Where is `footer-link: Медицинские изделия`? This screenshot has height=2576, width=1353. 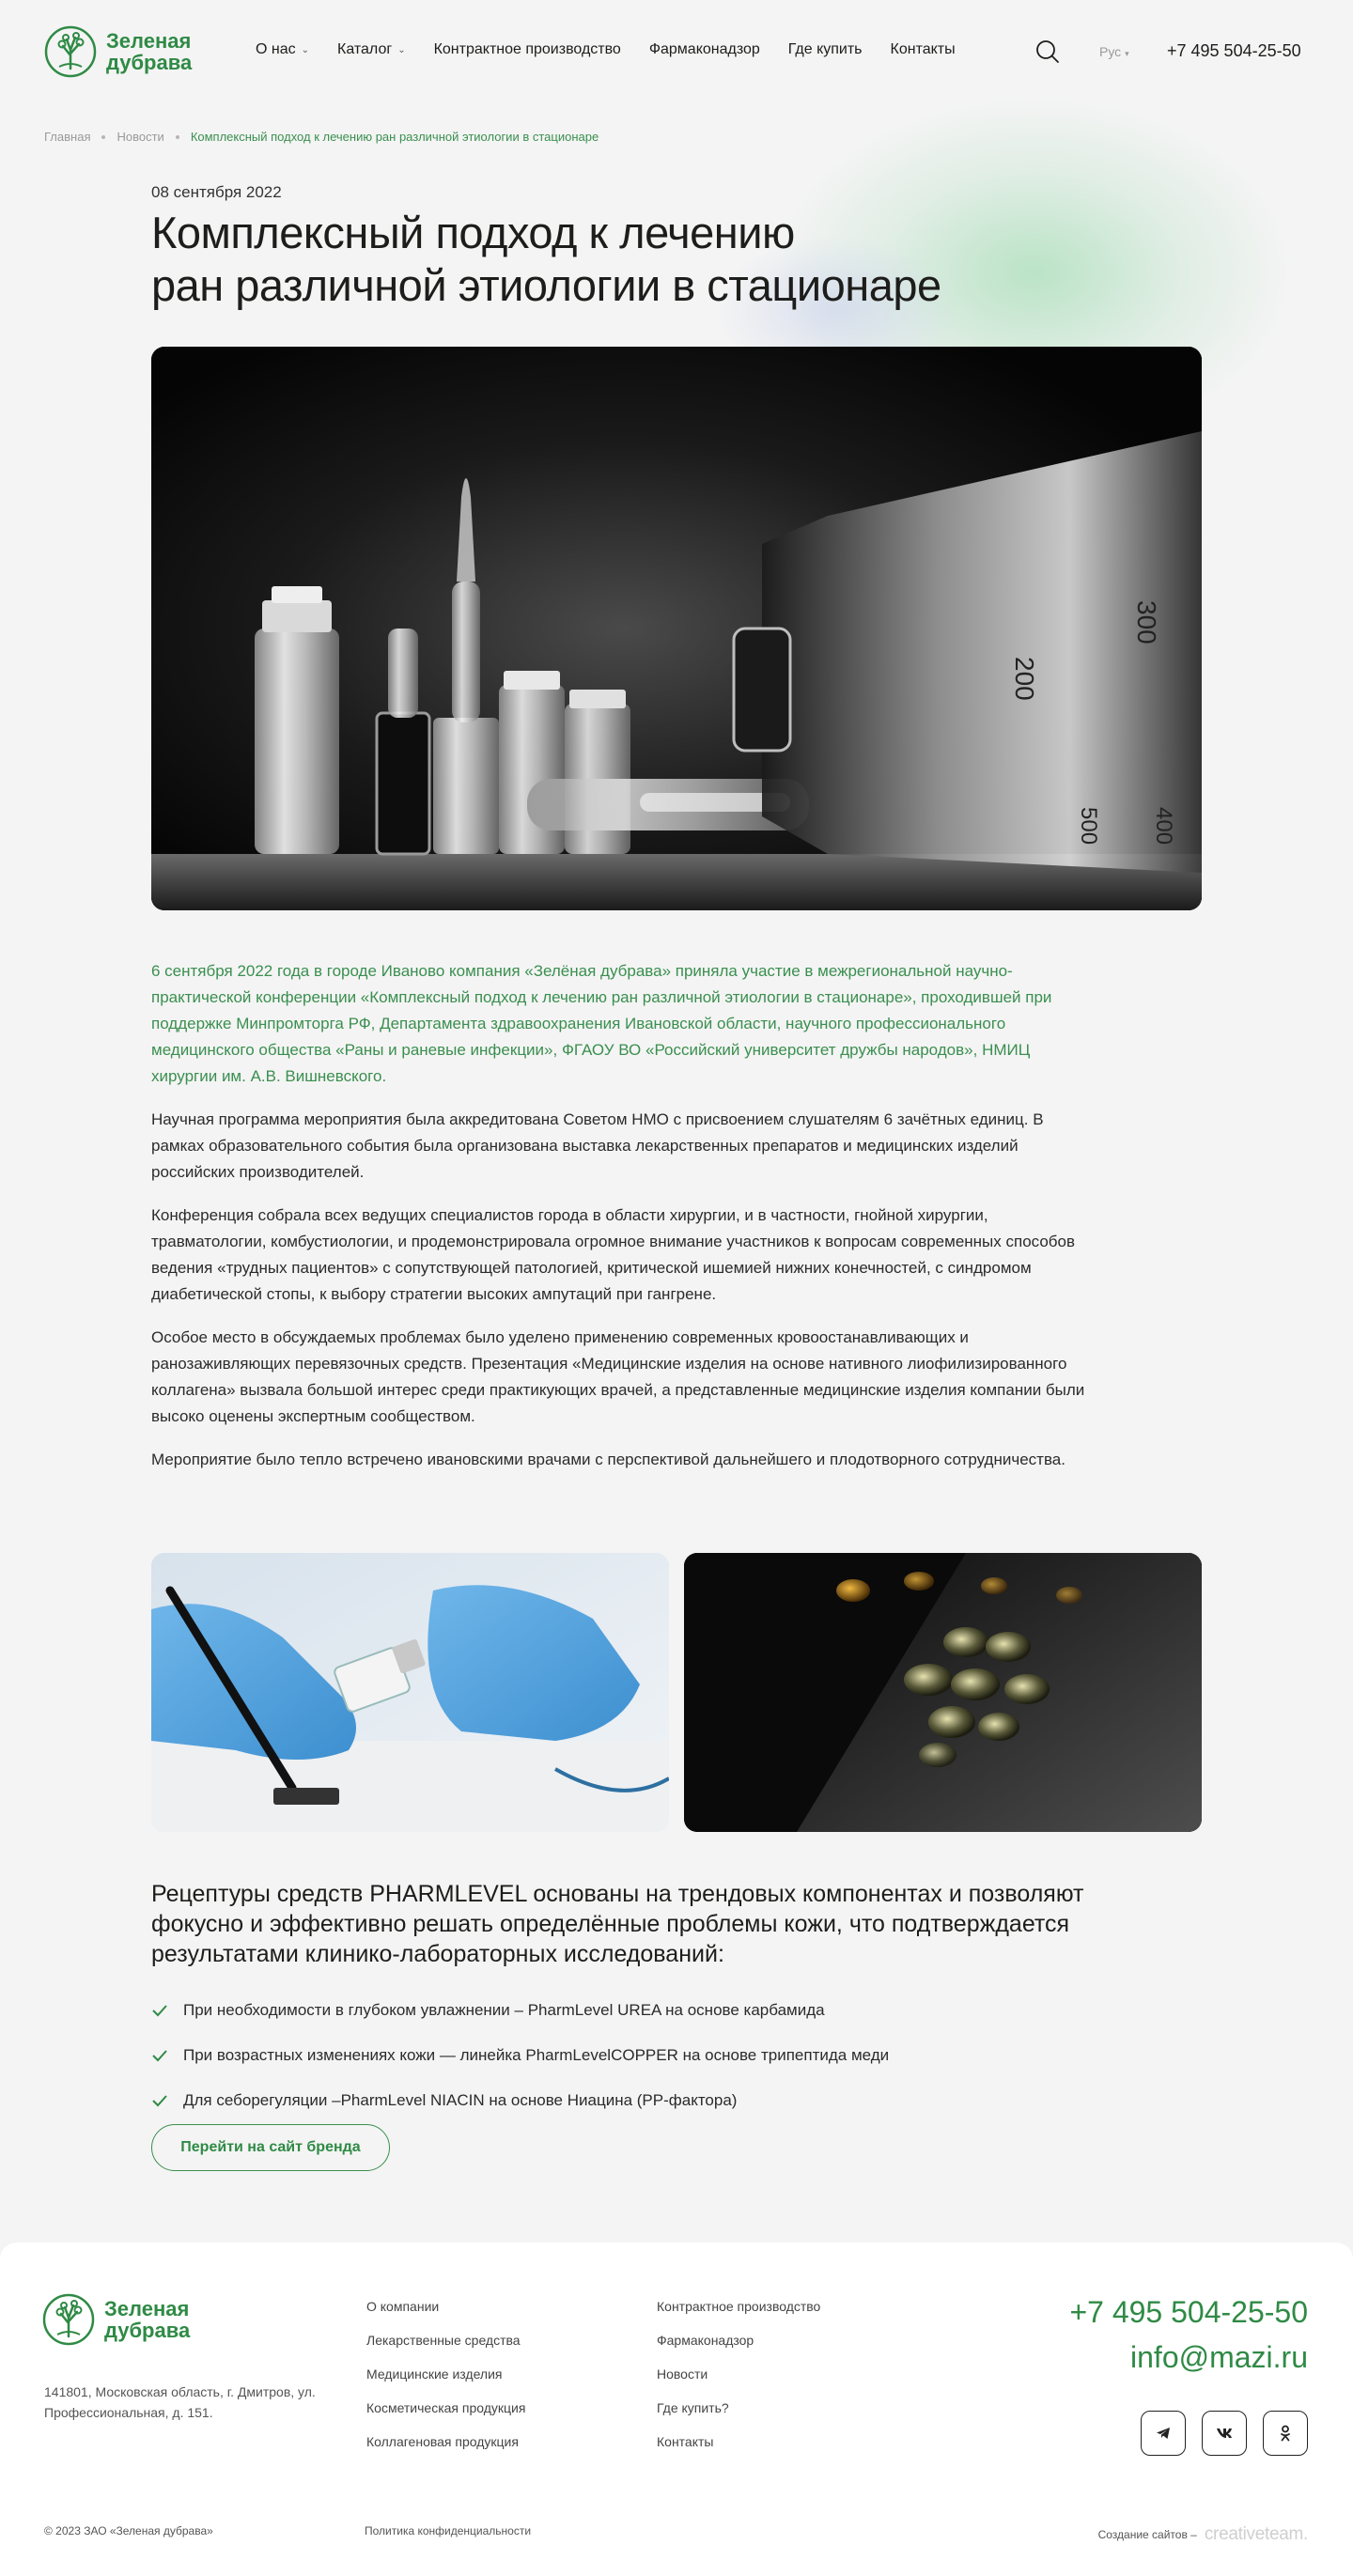
footer-link: Медицинские изделия is located at coordinates (445, 2384).